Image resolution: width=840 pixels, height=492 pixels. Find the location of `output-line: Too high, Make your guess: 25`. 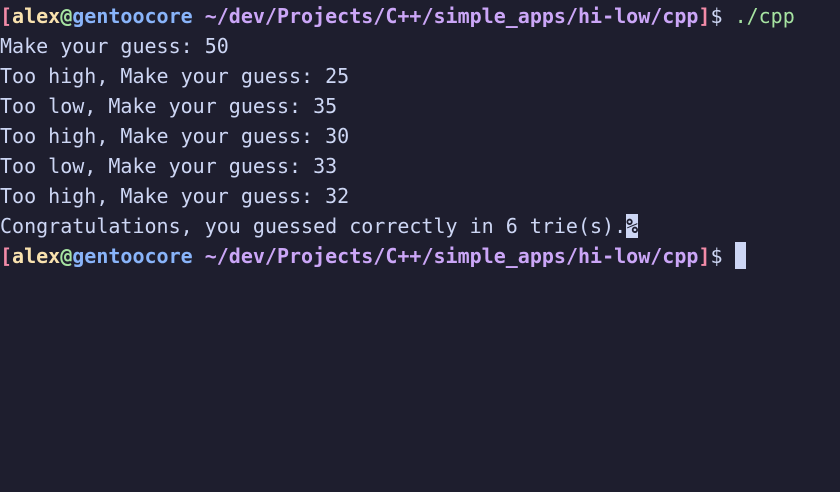

output-line: Too high, Make your guess: 25 is located at coordinates (175, 76).